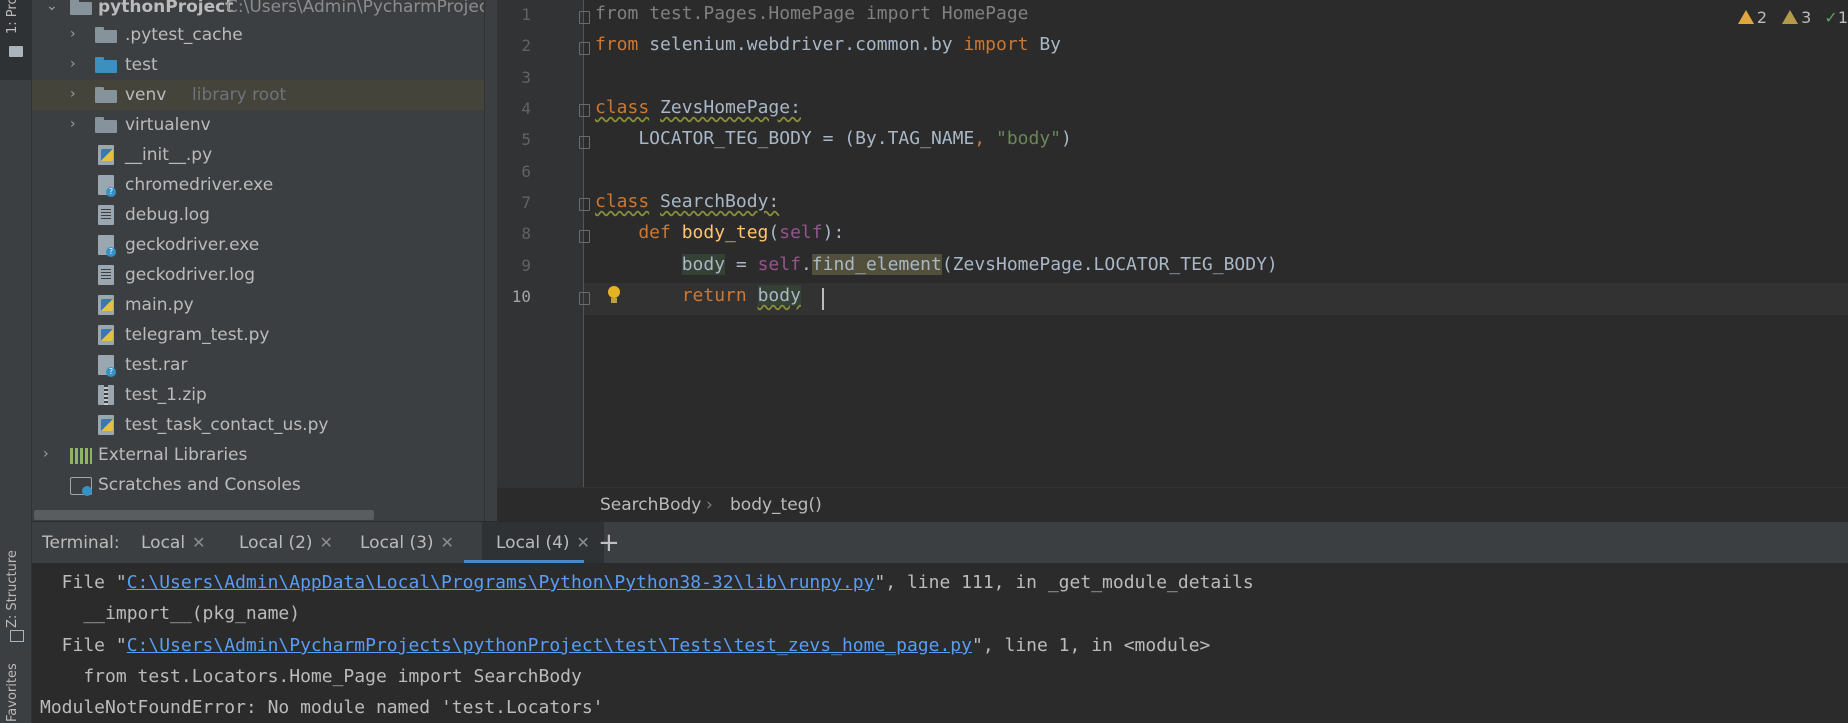 The width and height of the screenshot is (1848, 723). Describe the element at coordinates (258, 425) in the screenshot. I see `tree-item: test_task_contact_us.py` at that location.